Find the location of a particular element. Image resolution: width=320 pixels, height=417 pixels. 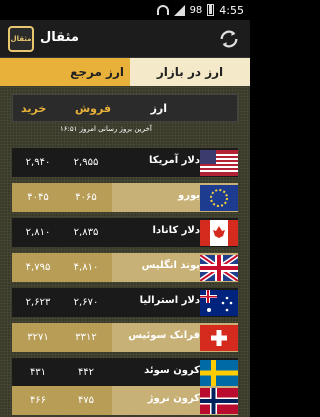

table-row: ۲,۹۴۰ ۲,۹۵۵ دلار آمریکا is located at coordinates (125, 162).